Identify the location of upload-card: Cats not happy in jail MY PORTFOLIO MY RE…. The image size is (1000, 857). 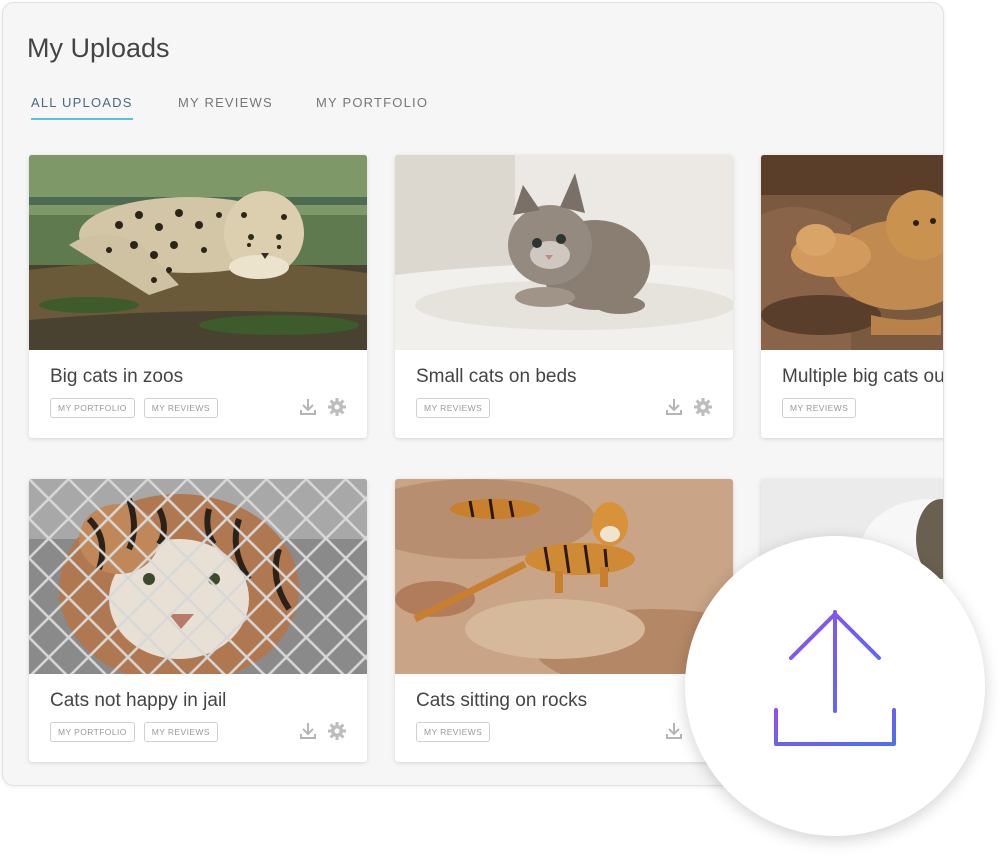
(198, 620).